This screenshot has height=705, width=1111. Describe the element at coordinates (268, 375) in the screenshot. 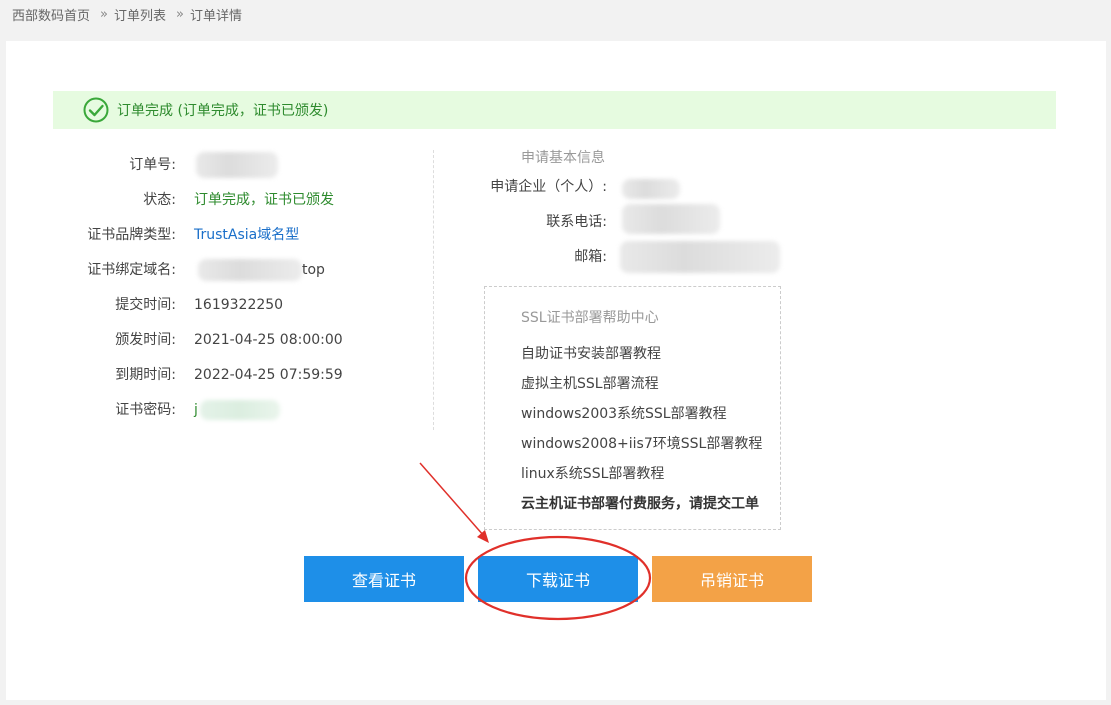

I see `expire-time-value: 2022-04-25 07:59:59` at that location.